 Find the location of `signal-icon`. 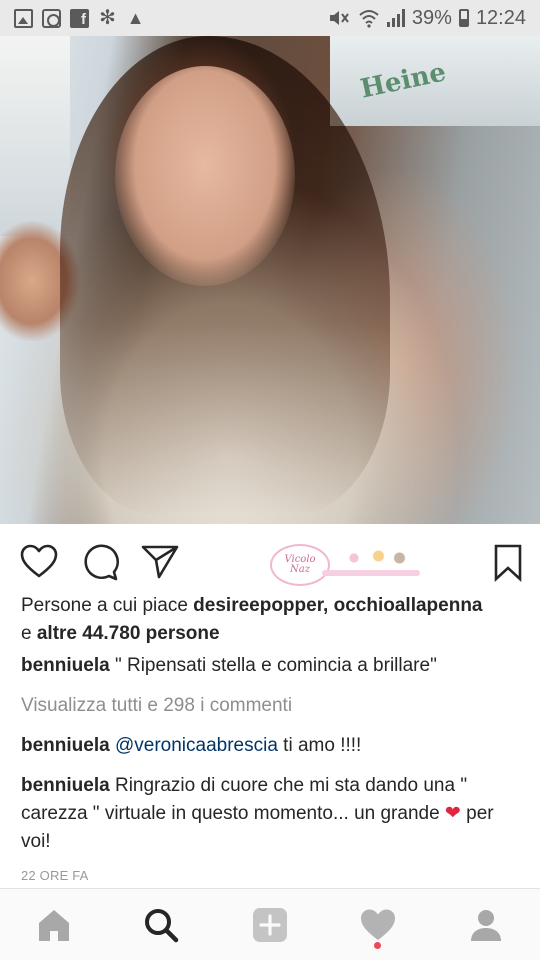

signal-icon is located at coordinates (395, 18).